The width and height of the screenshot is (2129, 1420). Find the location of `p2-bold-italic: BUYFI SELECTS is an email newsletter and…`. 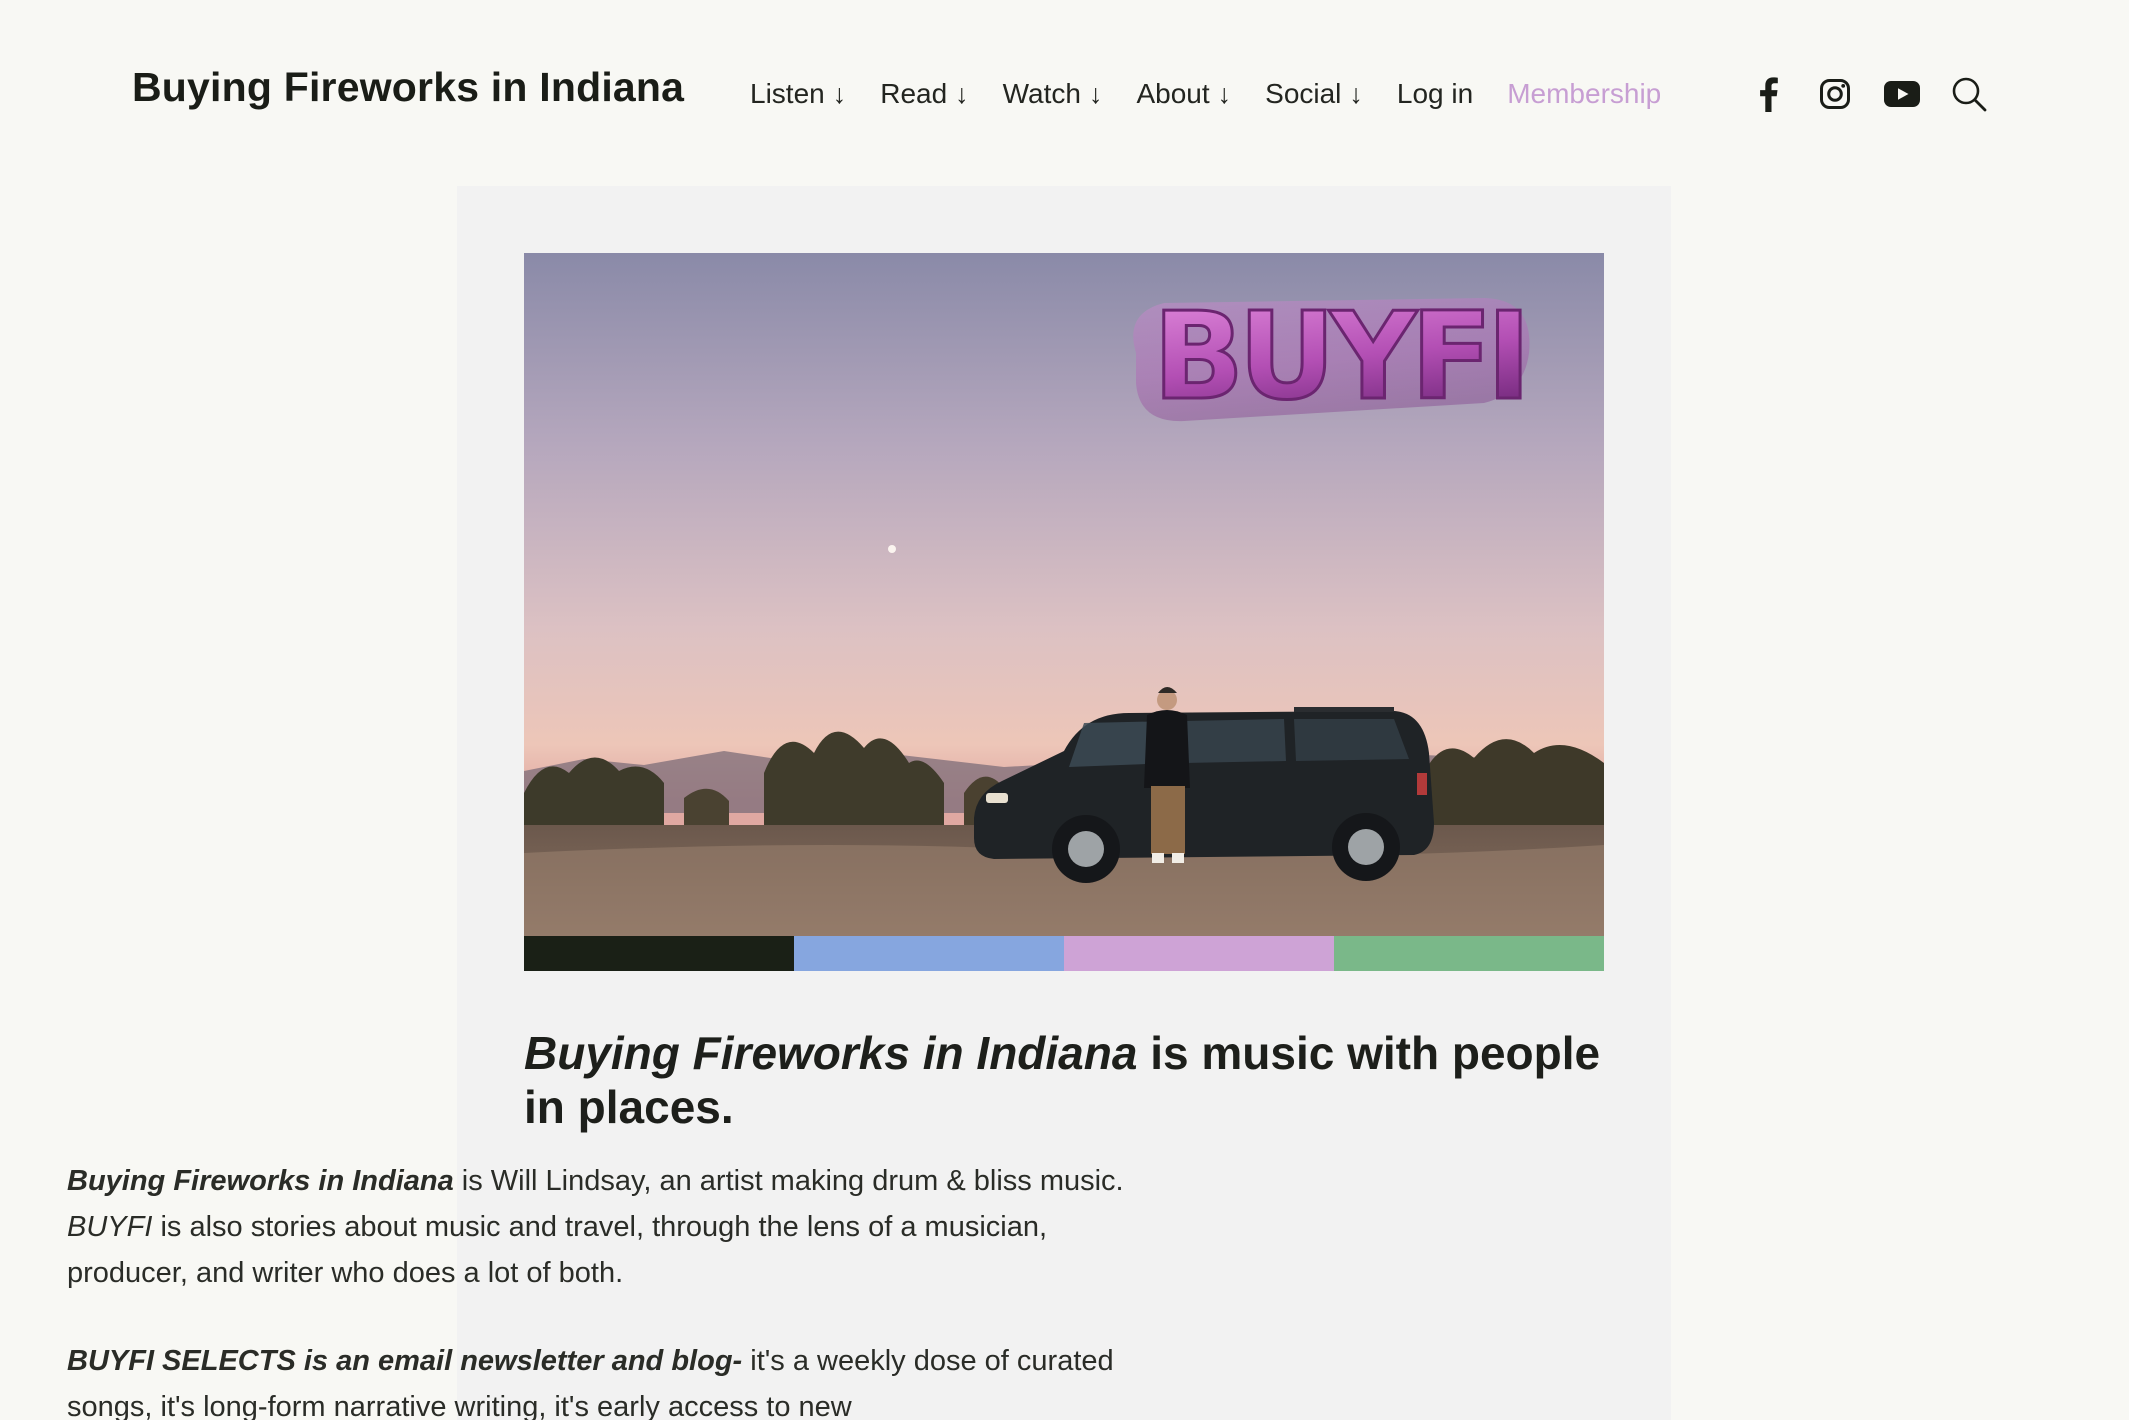

p2-bold-italic: BUYFI SELECTS is an email newsletter and… is located at coordinates (405, 1361).